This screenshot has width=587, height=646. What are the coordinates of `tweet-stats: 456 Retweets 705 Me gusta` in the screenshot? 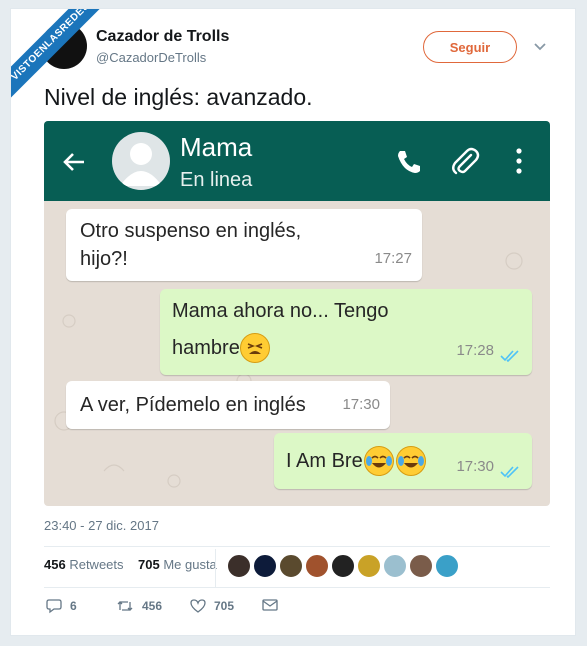 It's located at (130, 566).